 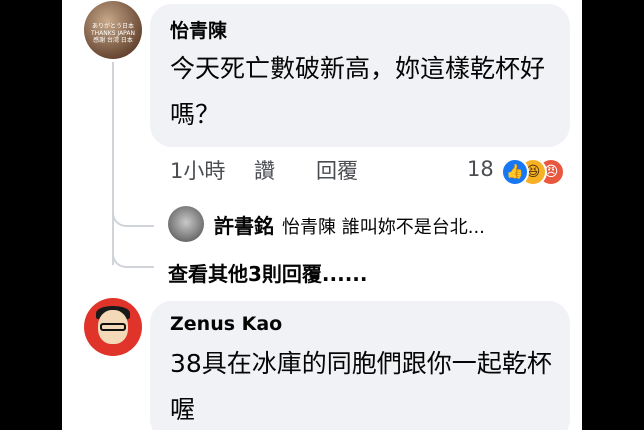 What do you see at coordinates (515, 172) in the screenshot?
I see `like-icon: 👍` at bounding box center [515, 172].